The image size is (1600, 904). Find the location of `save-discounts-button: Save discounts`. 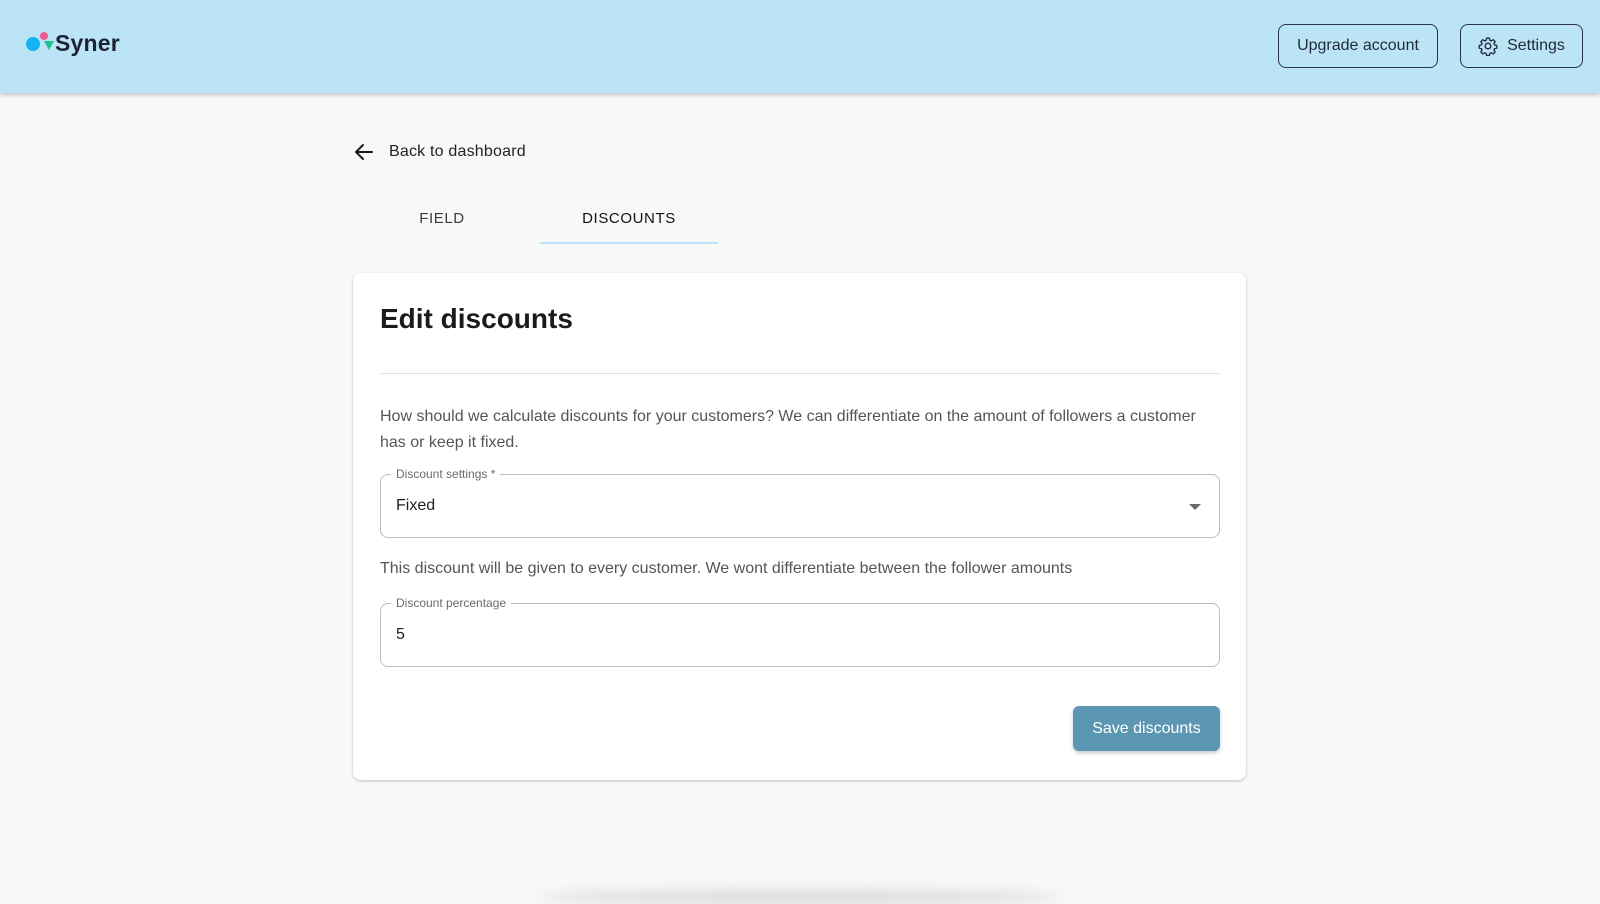

save-discounts-button: Save discounts is located at coordinates (1146, 728).